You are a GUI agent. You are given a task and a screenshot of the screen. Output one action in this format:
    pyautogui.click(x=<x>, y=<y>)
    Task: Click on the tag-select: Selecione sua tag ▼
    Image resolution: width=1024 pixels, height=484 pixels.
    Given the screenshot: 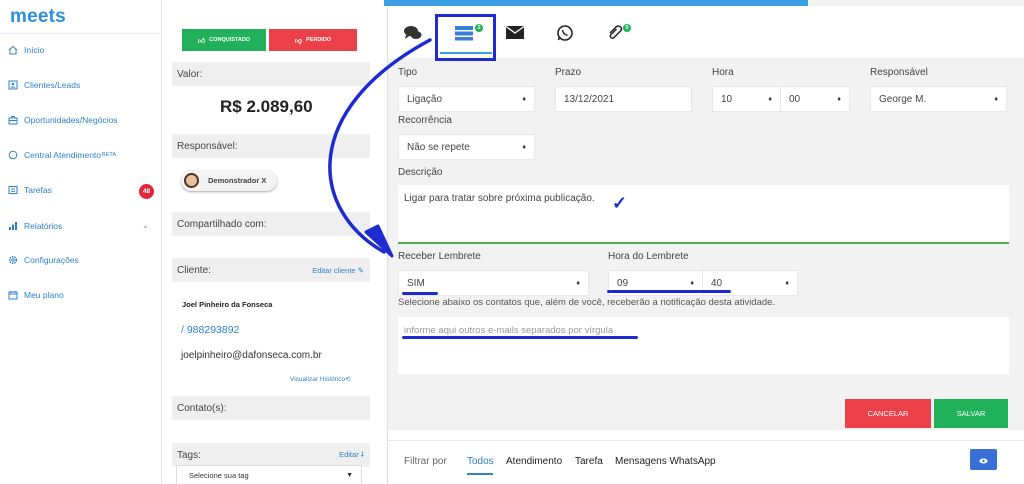 What is the action you would take?
    pyautogui.click(x=269, y=474)
    